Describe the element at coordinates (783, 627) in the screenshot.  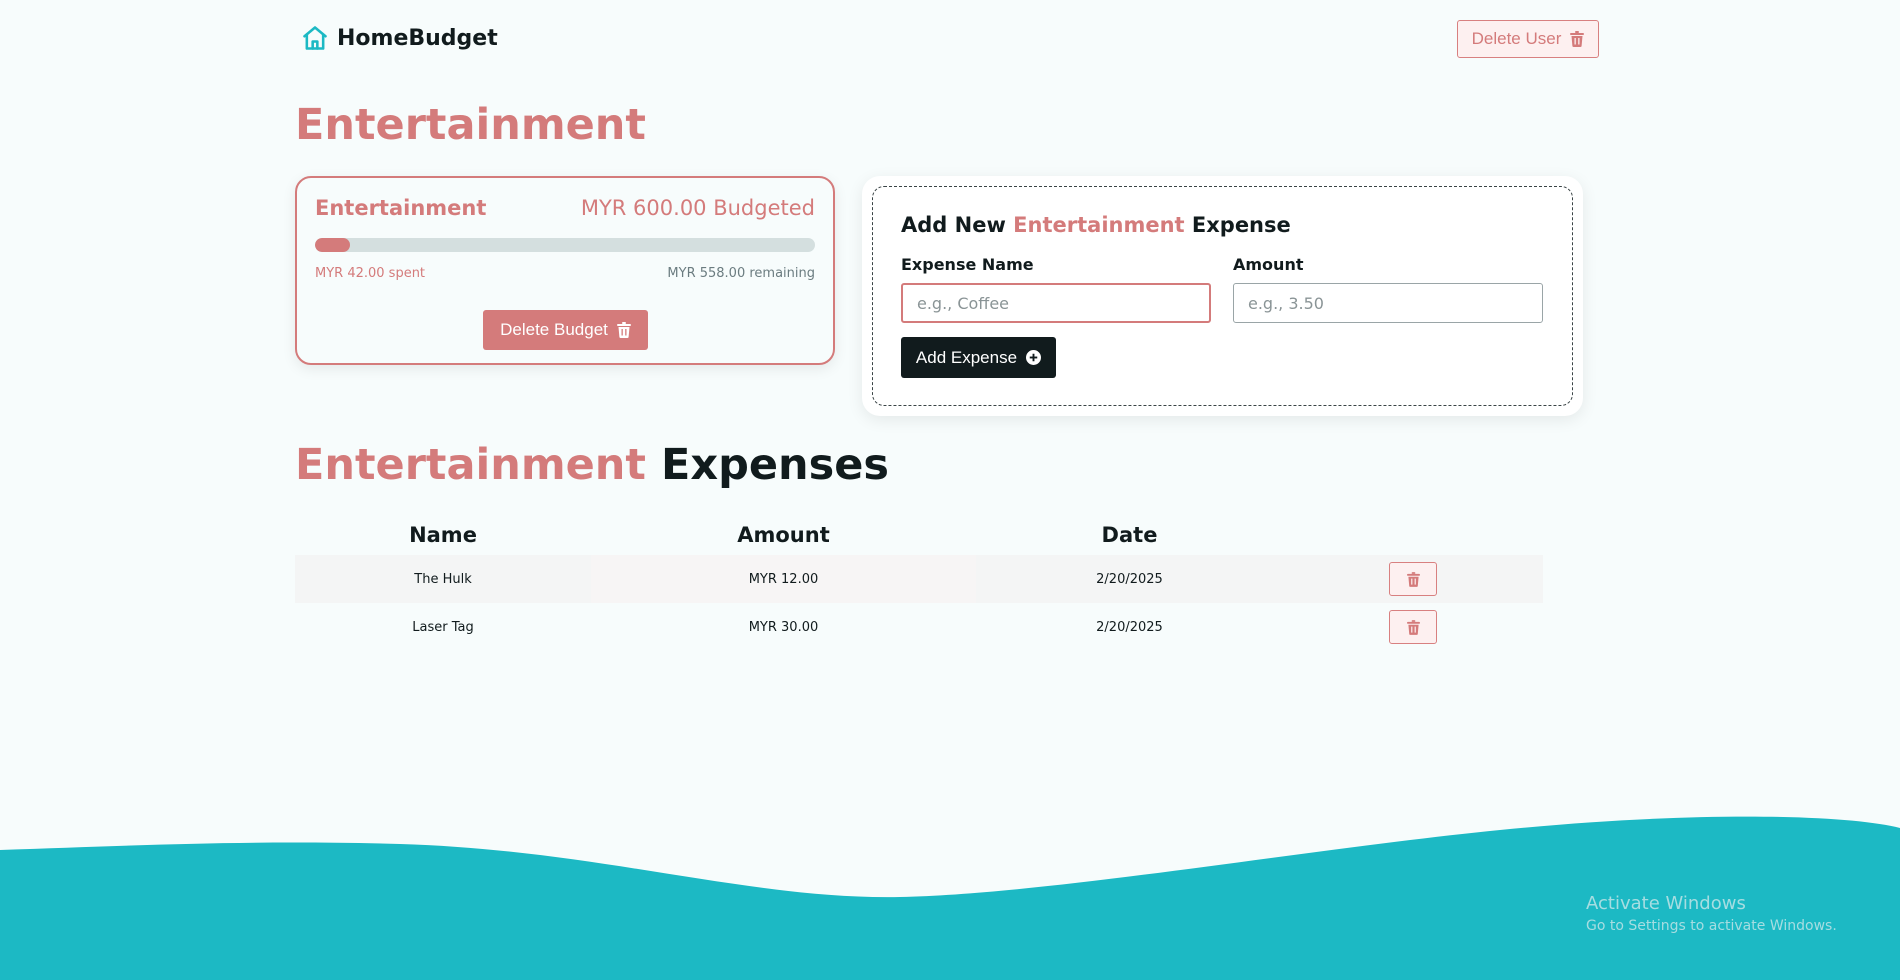
I see `expense-amount-cell: MYR 30.00` at that location.